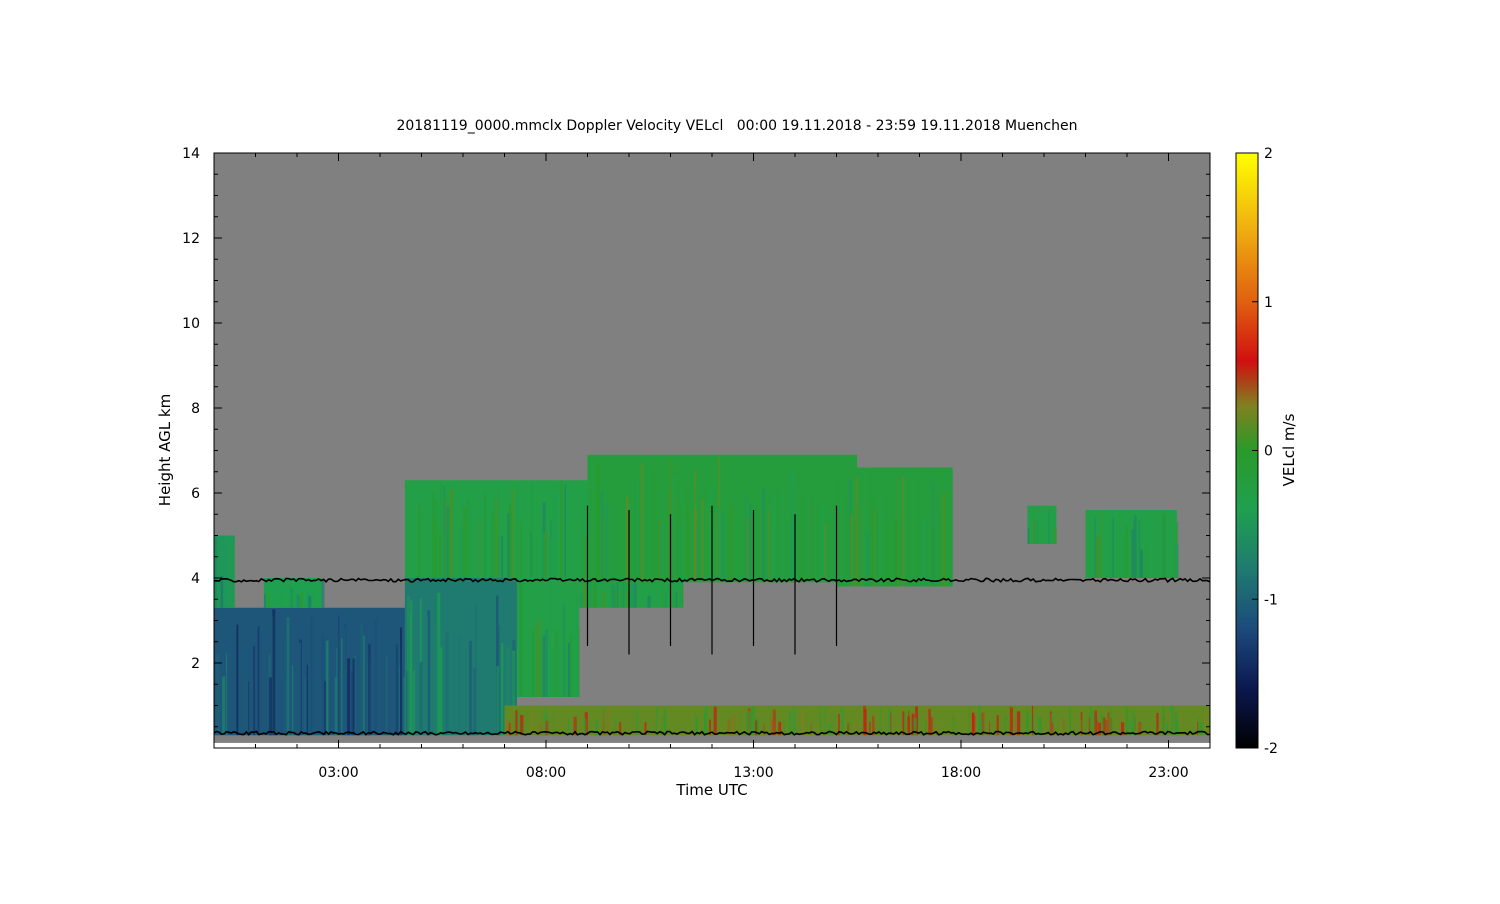 The image size is (1500, 904). What do you see at coordinates (195, 664) in the screenshot?
I see `y-tick-label: 2` at bounding box center [195, 664].